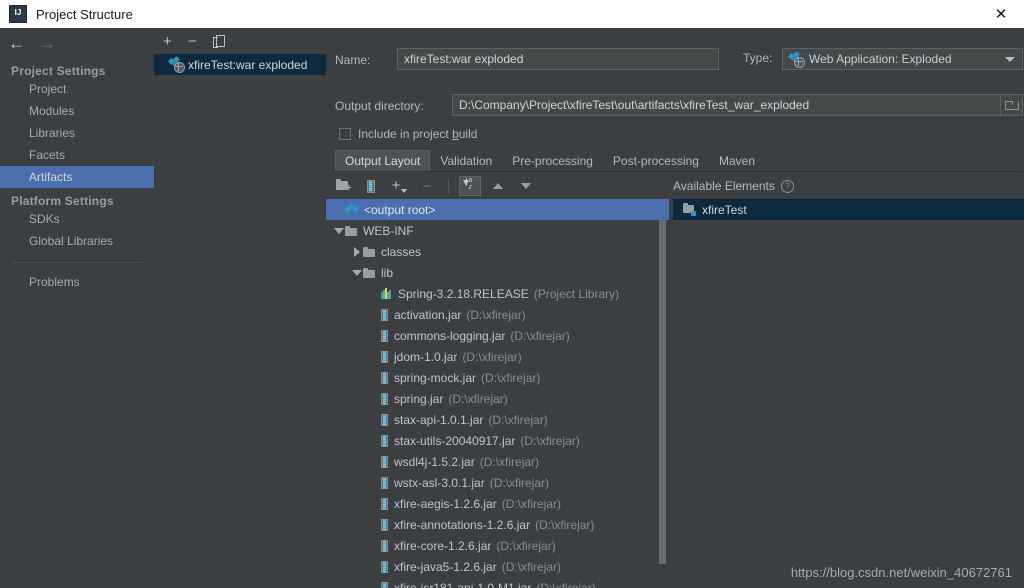 The width and height of the screenshot is (1024, 588). I want to click on available-elements-title: Available Elements, so click(724, 186).